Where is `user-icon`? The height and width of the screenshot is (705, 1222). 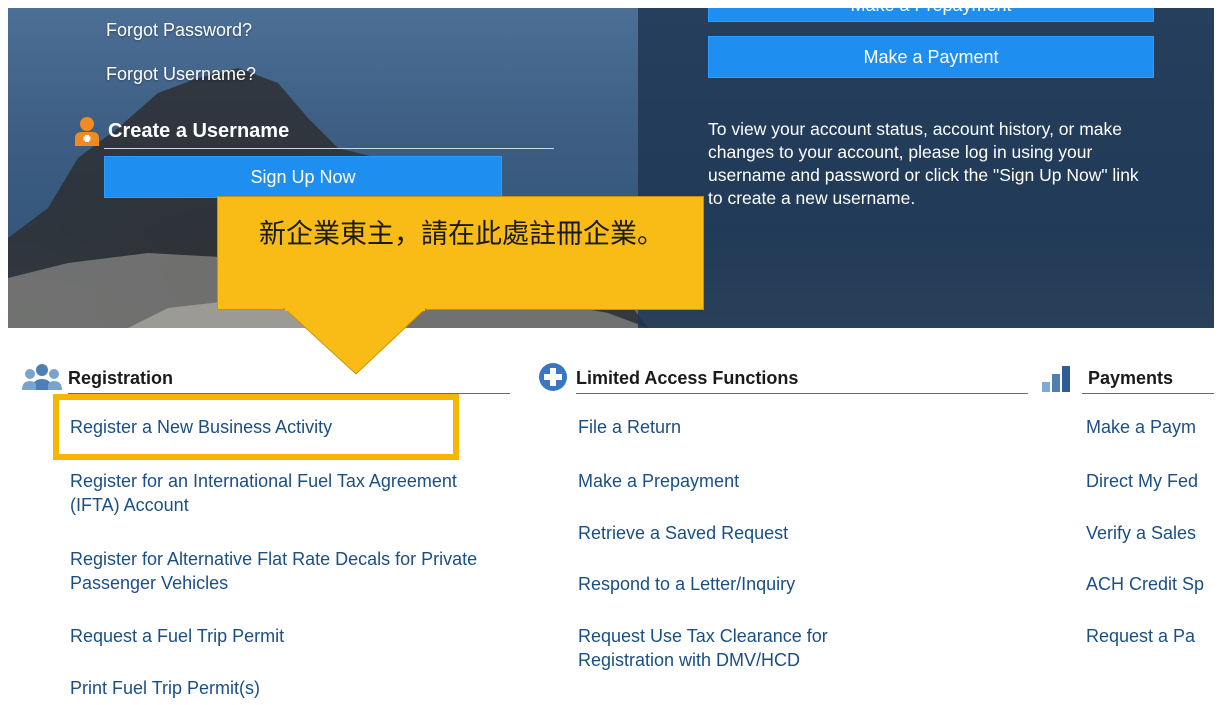 user-icon is located at coordinates (87, 131).